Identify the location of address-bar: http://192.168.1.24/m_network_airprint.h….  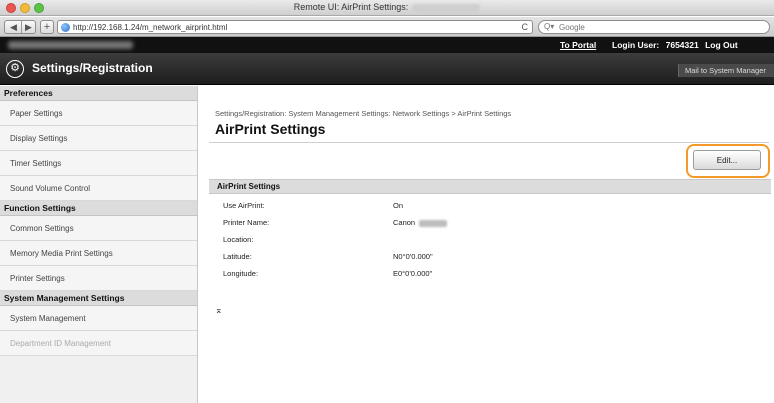
(295, 27).